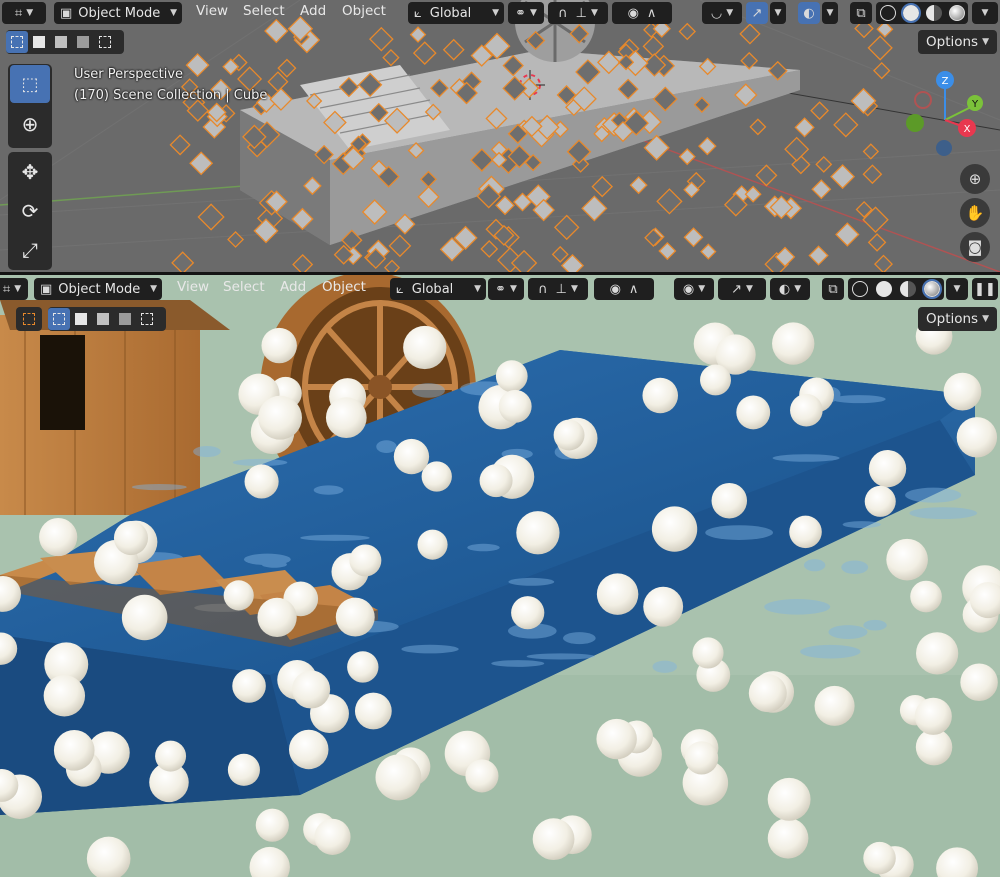 This screenshot has height=877, width=1000. I want to click on proportional-edit-button: ◉ ∧, so click(642, 13).